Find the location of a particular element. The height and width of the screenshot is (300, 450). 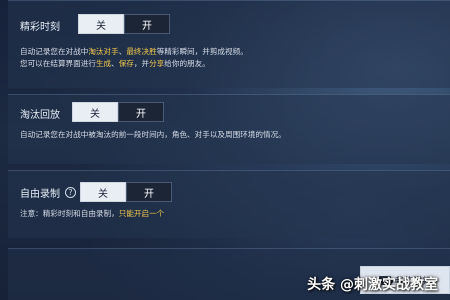

free-record-title-row: 自由录制 ? is located at coordinates (48, 192).